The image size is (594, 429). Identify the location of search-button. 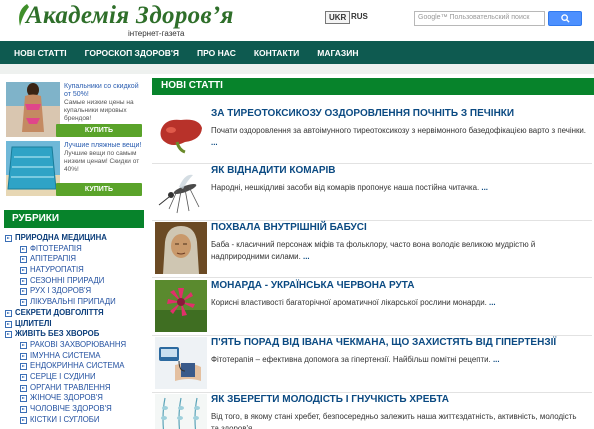
(565, 18).